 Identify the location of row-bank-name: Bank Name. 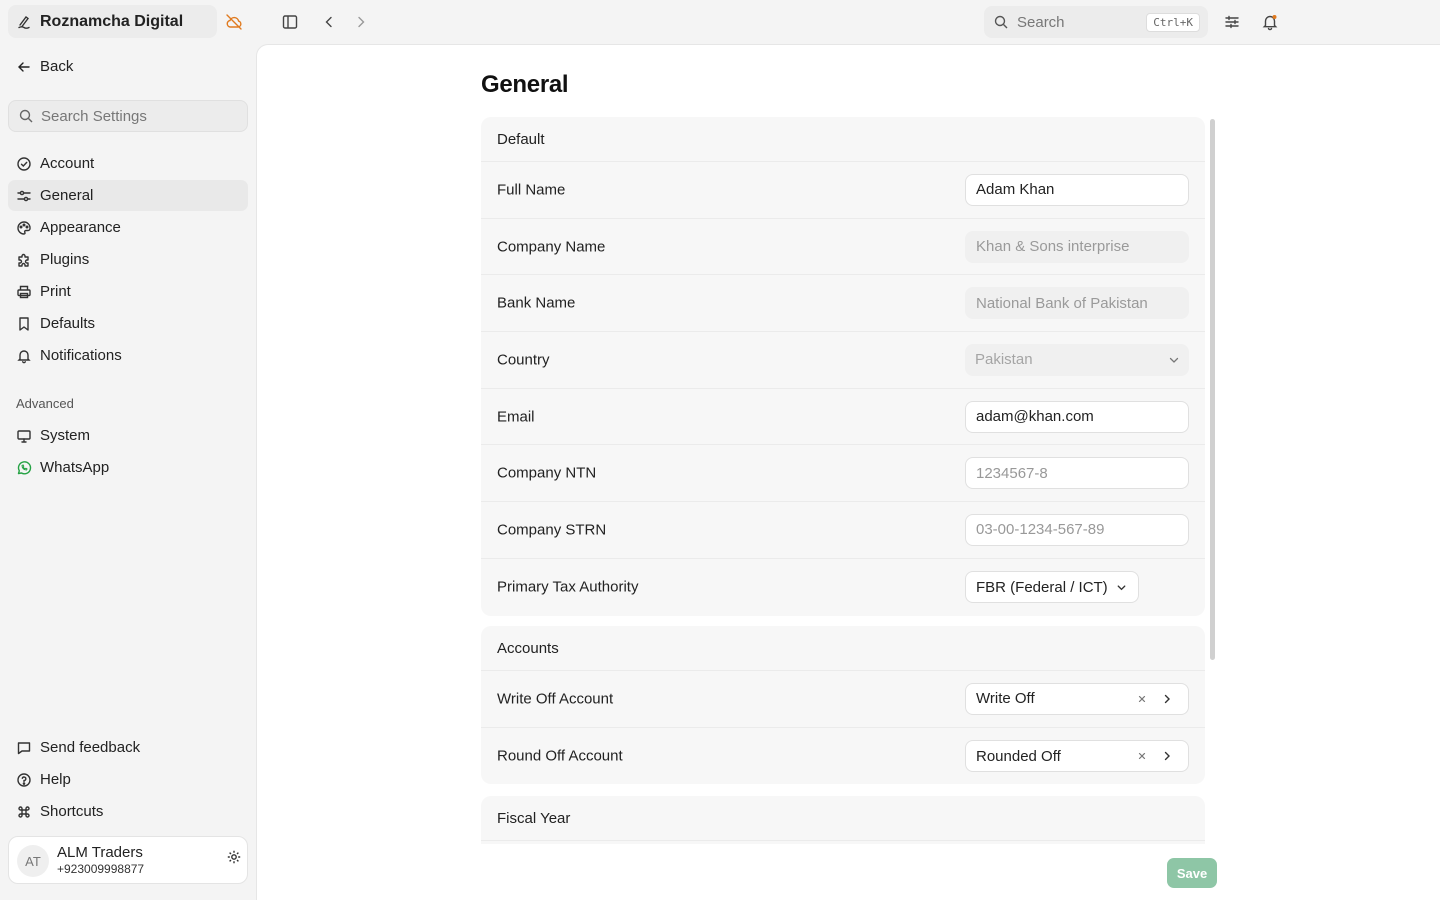
(843, 304).